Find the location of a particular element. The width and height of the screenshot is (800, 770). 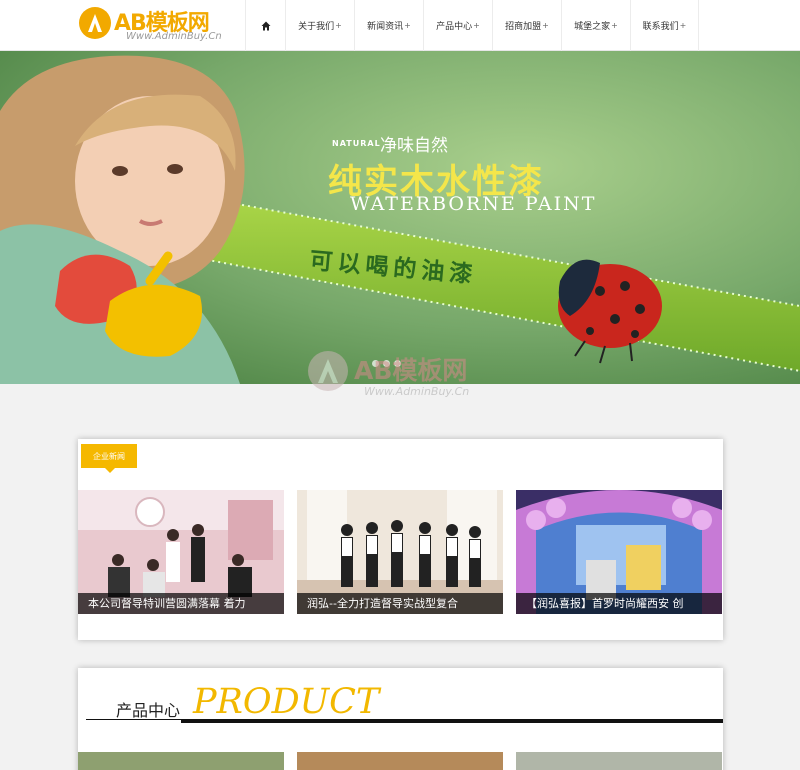

news-card: 【润弘喜报】首罗时尚耀西安 创 is located at coordinates (619, 552).